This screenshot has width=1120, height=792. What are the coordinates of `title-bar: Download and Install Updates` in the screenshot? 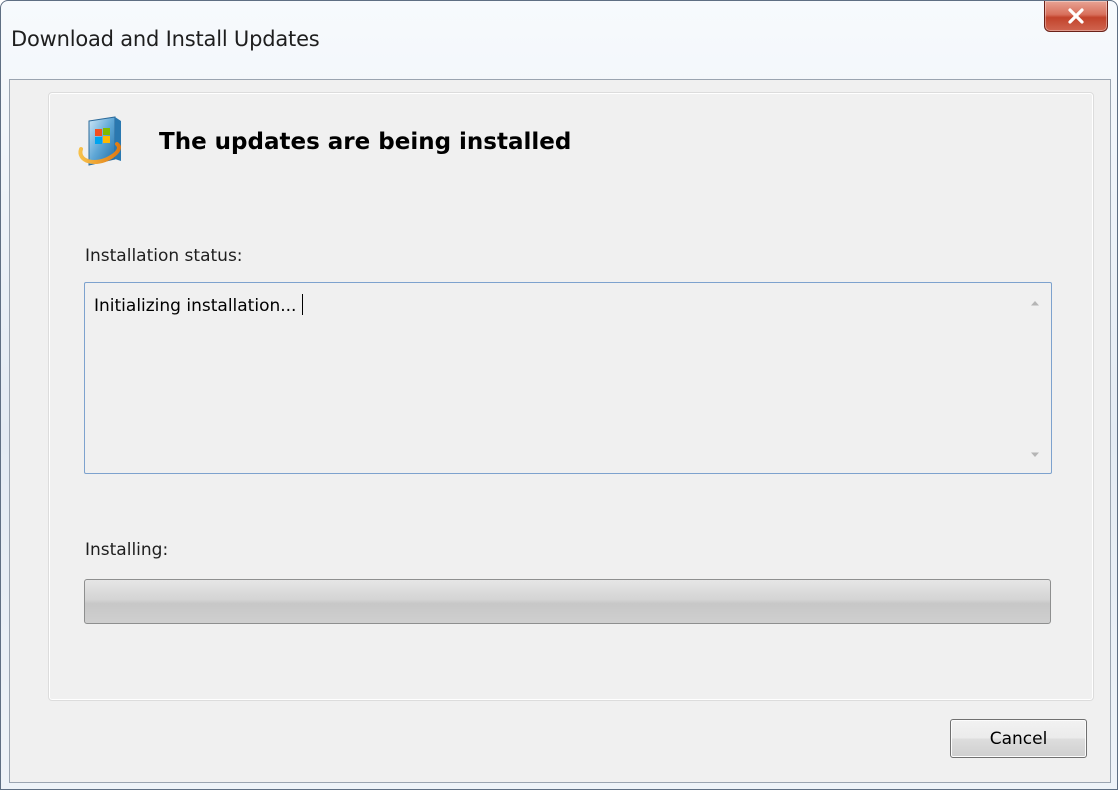 It's located at (559, 40).